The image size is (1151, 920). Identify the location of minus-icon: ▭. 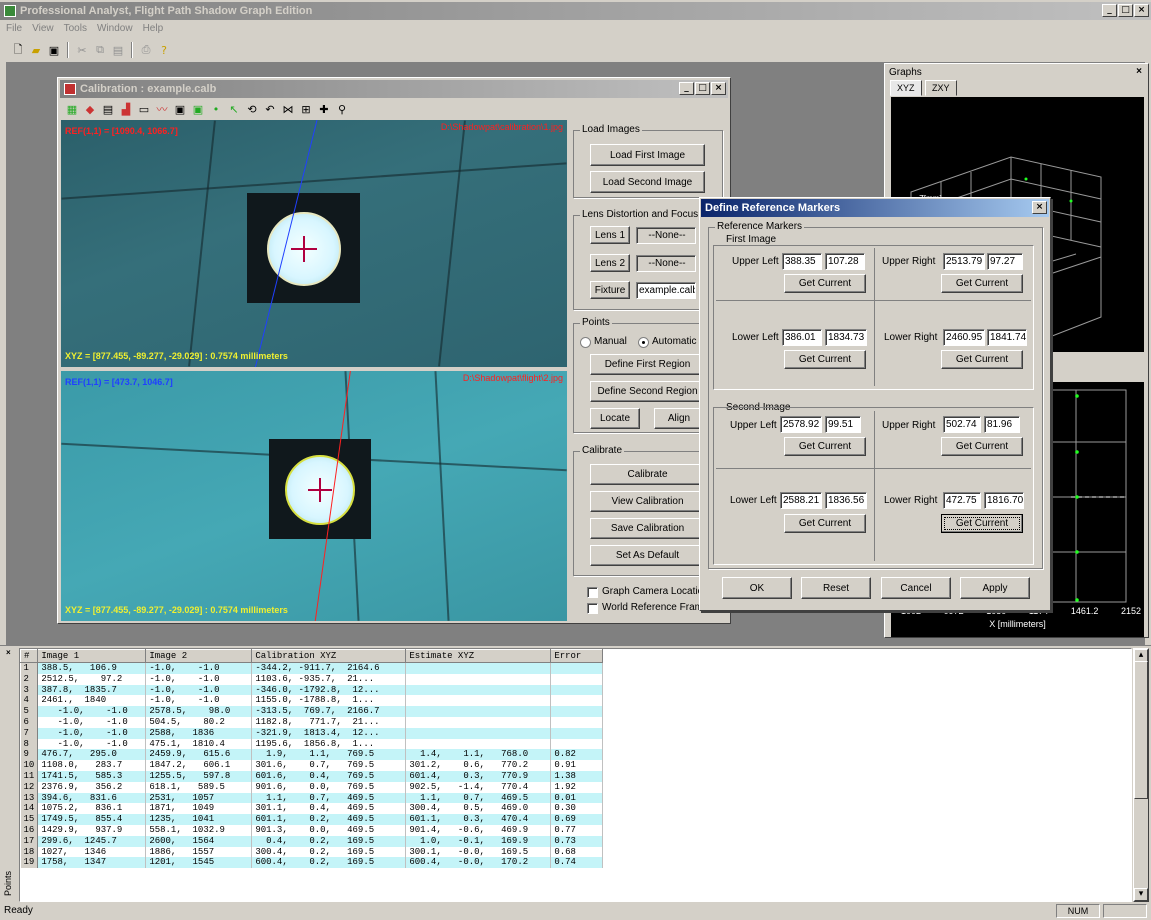
(144, 109).